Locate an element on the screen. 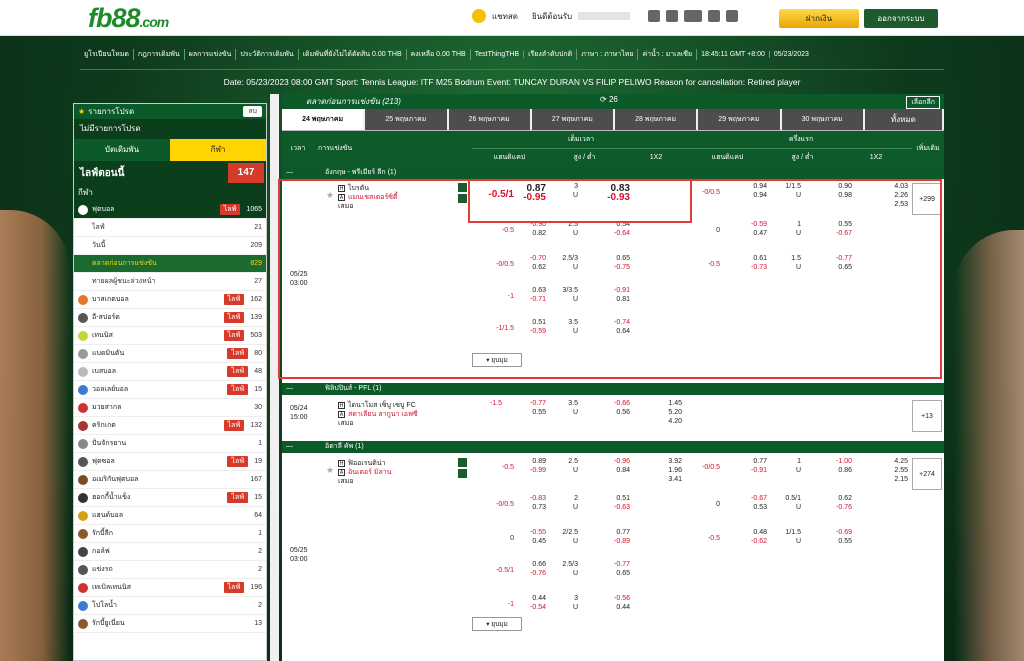 The width and height of the screenshot is (1024, 661). odds-value: -0.5/1 is located at coordinates (493, 570).